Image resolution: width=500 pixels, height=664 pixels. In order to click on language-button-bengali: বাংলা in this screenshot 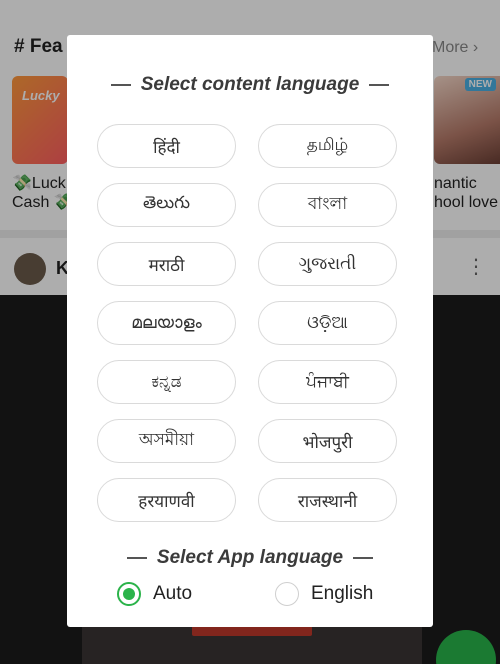, I will do `click(327, 205)`.